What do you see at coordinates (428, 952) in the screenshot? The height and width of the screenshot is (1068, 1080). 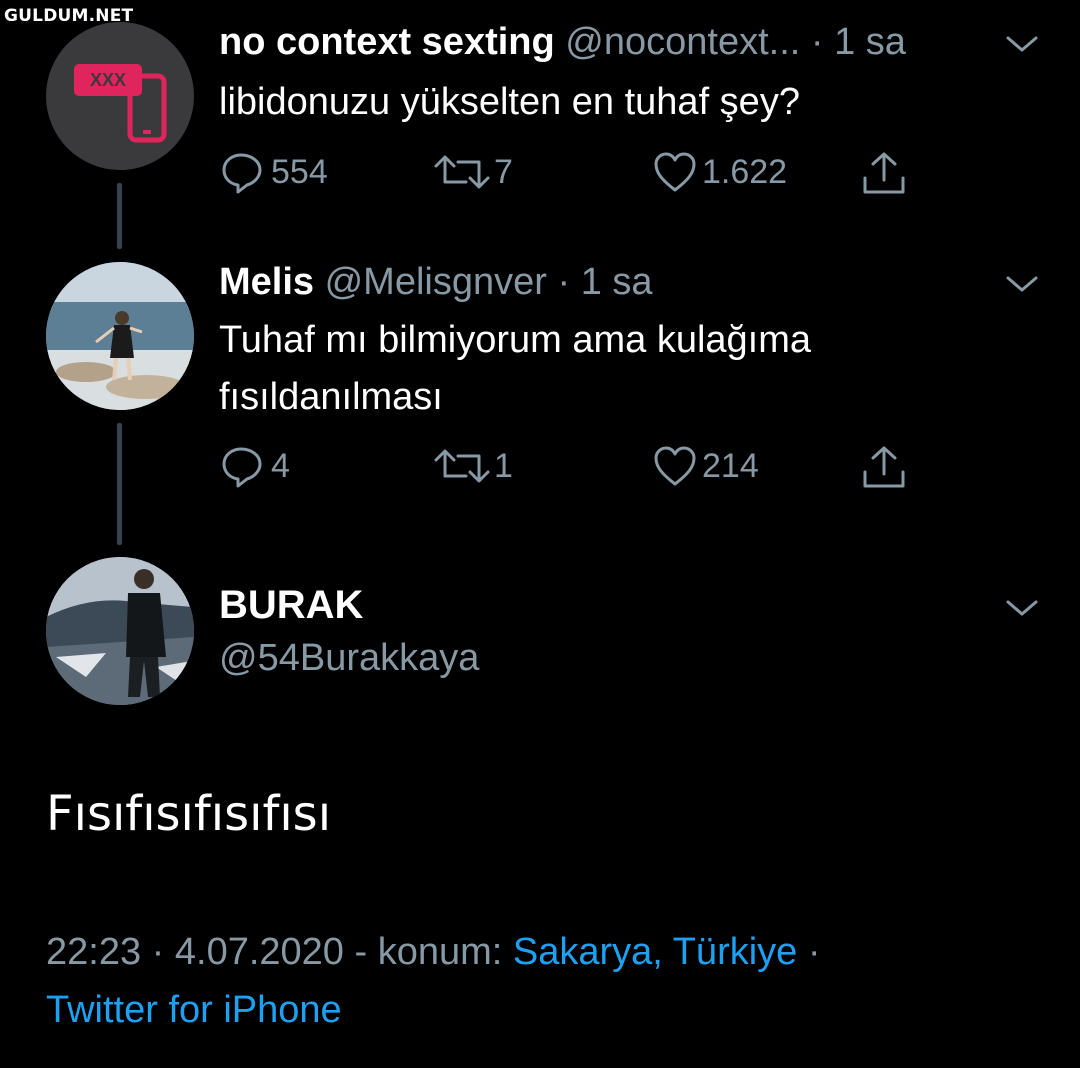 I see `location-prefix: - konum:` at bounding box center [428, 952].